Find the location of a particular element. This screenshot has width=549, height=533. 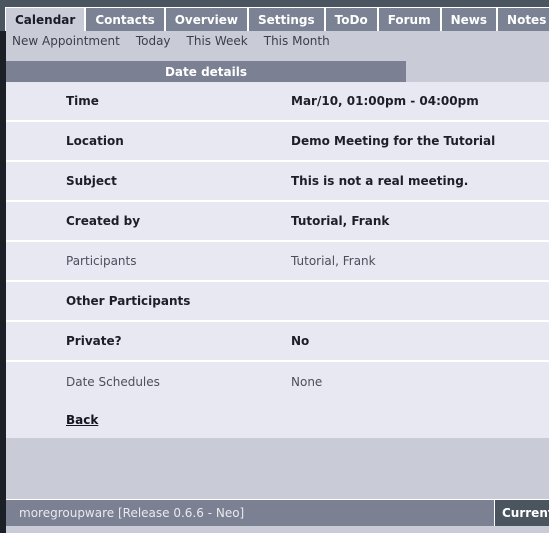

tab-news: News is located at coordinates (469, 19).